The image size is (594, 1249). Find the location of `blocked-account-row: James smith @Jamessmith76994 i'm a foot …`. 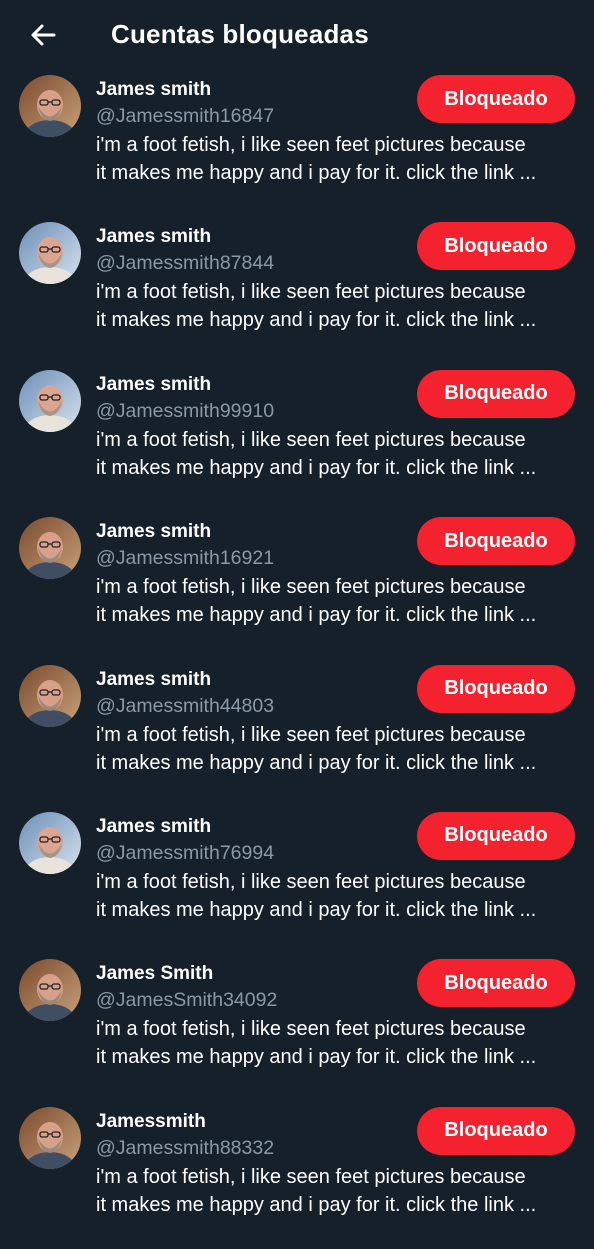

blocked-account-row: James smith @Jamessmith76994 i'm a foot … is located at coordinates (297, 880).